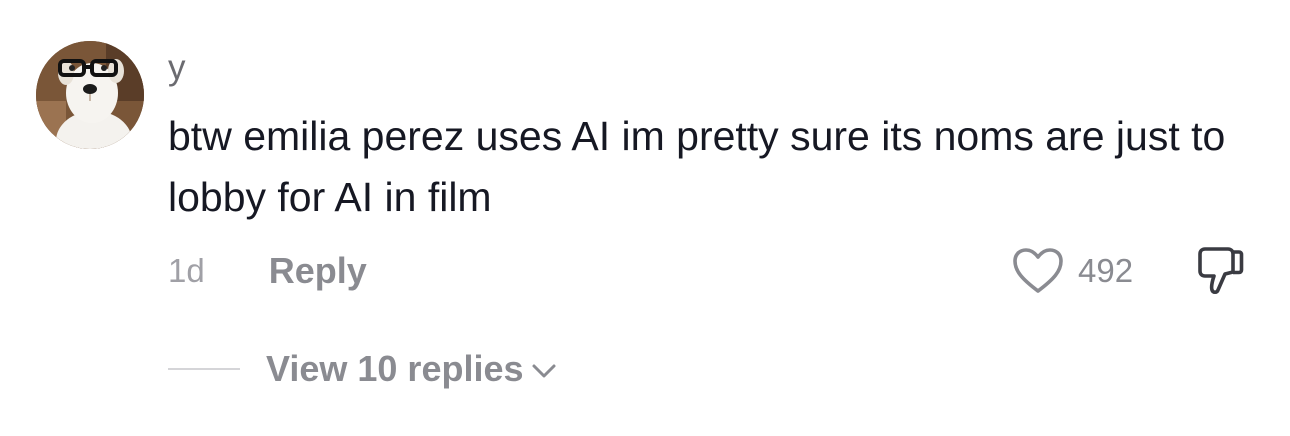 This screenshot has width=1290, height=436. What do you see at coordinates (395, 368) in the screenshot?
I see `view-replies-label: View 10 replies` at bounding box center [395, 368].